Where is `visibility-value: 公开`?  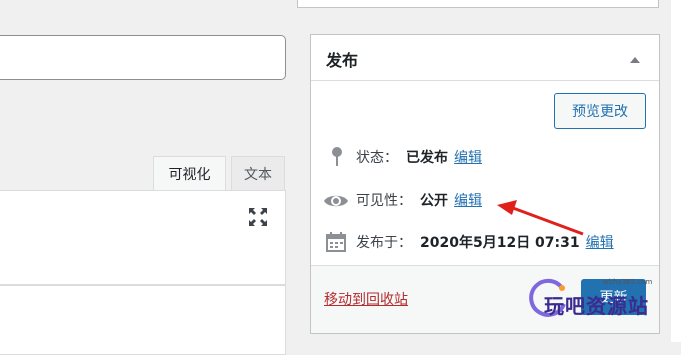 visibility-value: 公开 is located at coordinates (434, 201).